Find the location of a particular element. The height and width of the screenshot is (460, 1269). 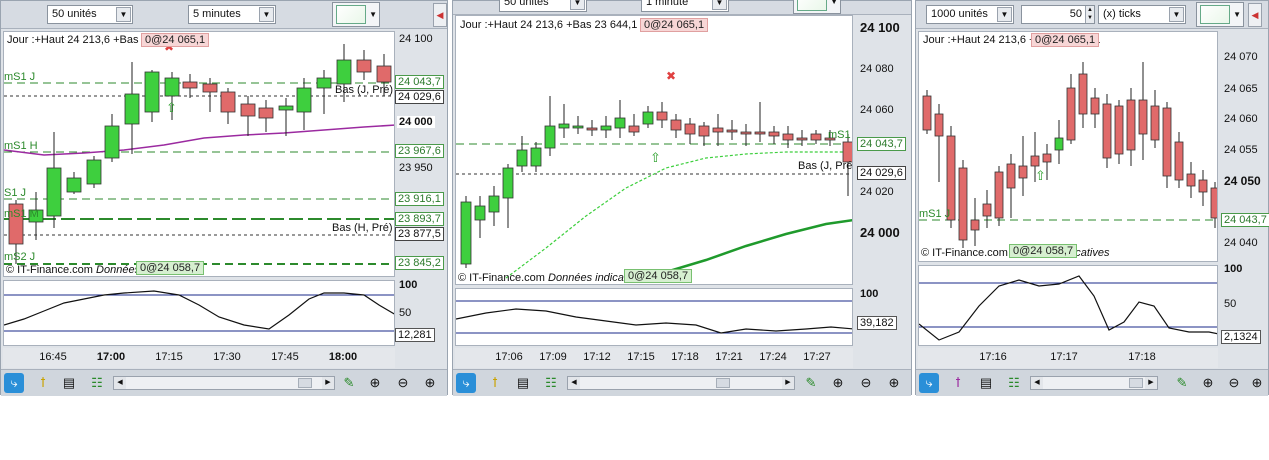

price-tick: 24 040 is located at coordinates (1241, 243).